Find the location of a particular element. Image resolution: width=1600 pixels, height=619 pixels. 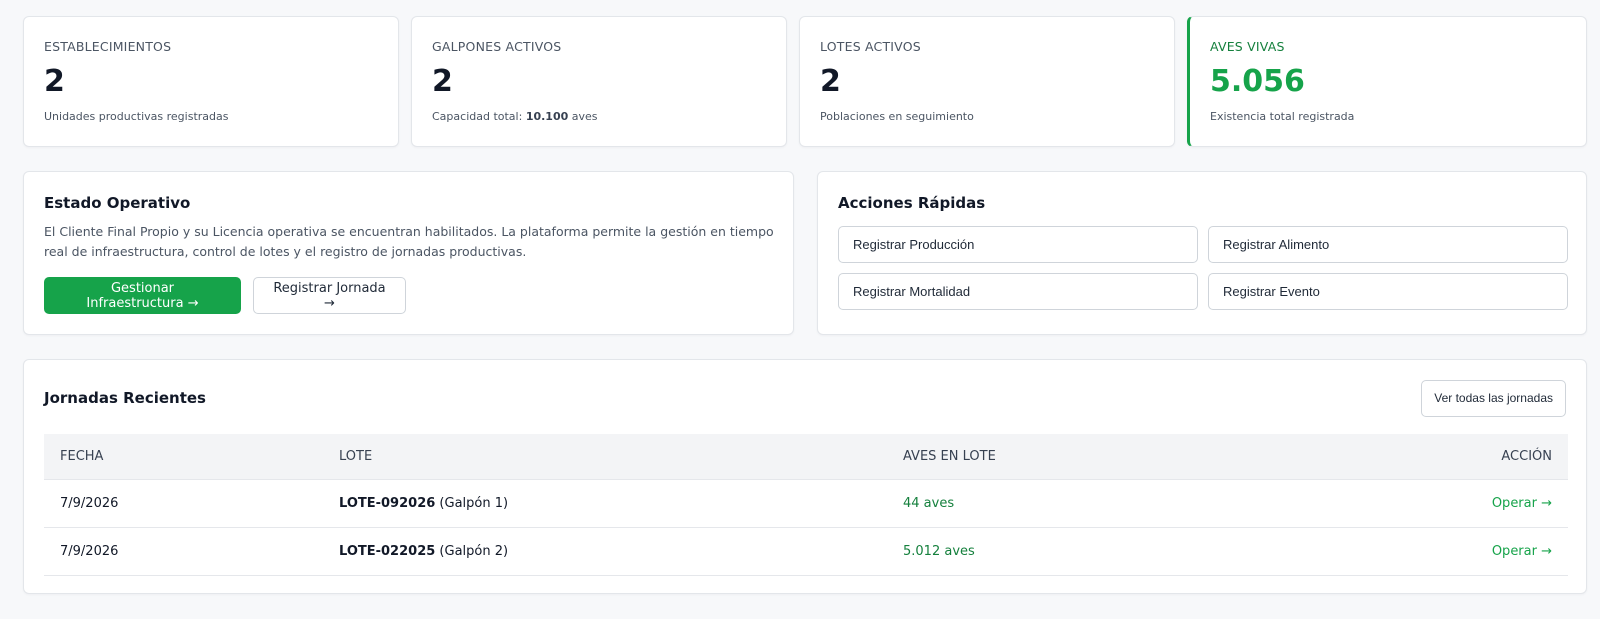

capacity-value: 10.100 is located at coordinates (547, 116).